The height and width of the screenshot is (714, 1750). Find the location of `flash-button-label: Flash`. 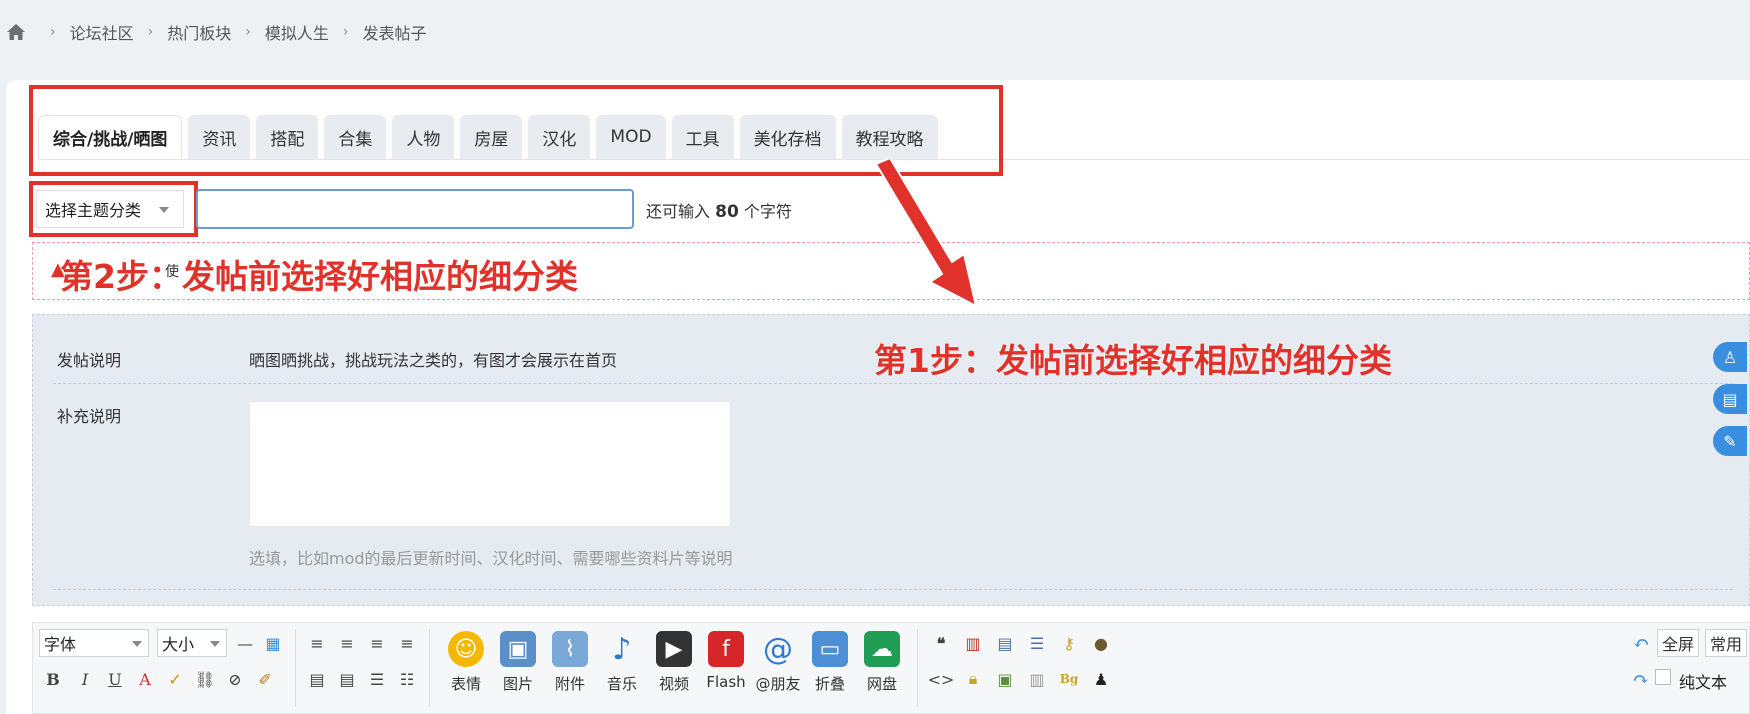

flash-button-label: Flash is located at coordinates (726, 682).